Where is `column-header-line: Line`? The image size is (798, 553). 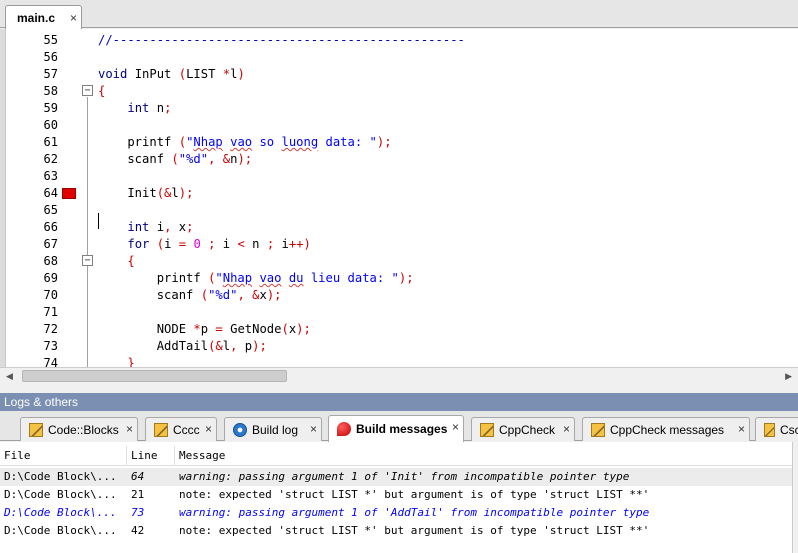
column-header-line: Line is located at coordinates (151, 456).